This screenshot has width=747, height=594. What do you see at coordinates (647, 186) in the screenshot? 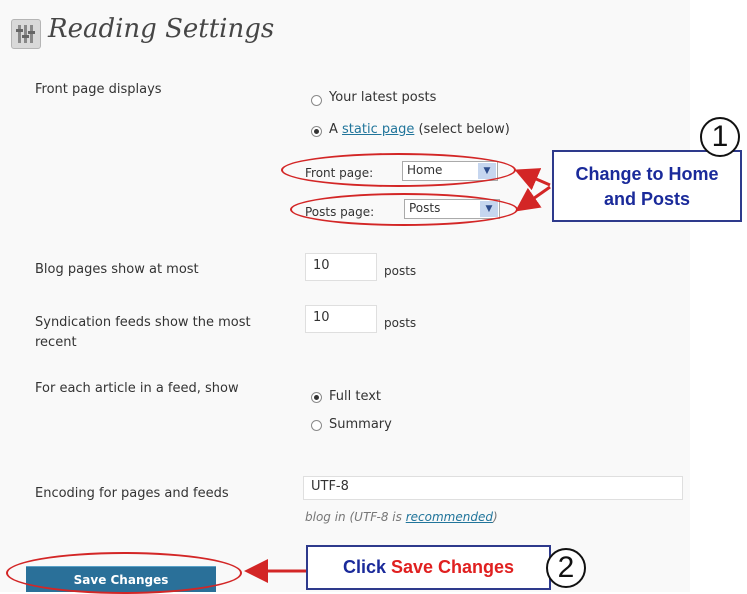
I see `callout-change-pages: Change to Home and Posts` at bounding box center [647, 186].